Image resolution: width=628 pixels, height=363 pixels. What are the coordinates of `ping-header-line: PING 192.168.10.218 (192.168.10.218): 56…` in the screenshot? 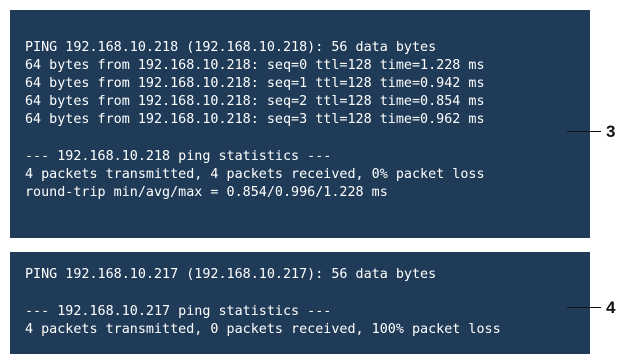 It's located at (231, 47).